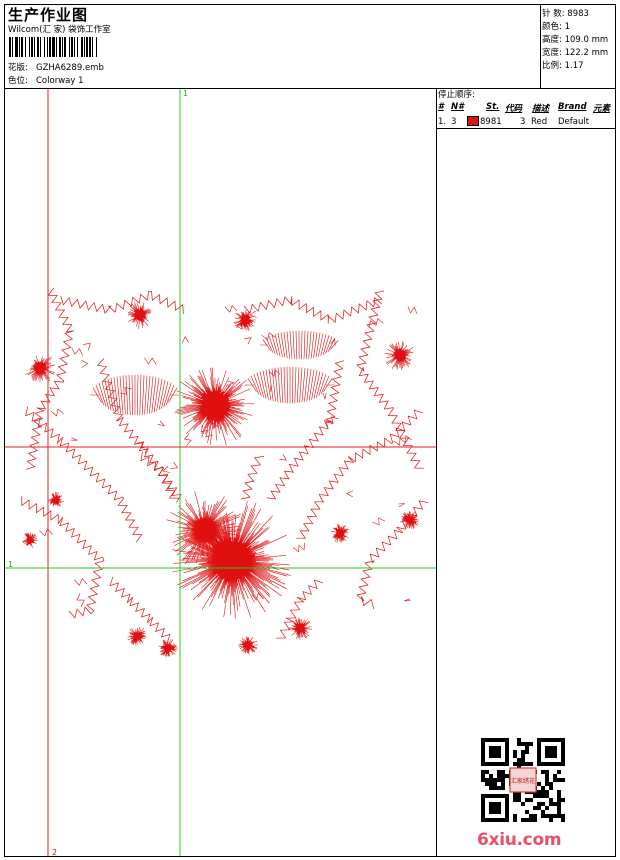 The image size is (620, 860). I want to click on stat-stitches: 针 数: 8983, so click(565, 14).